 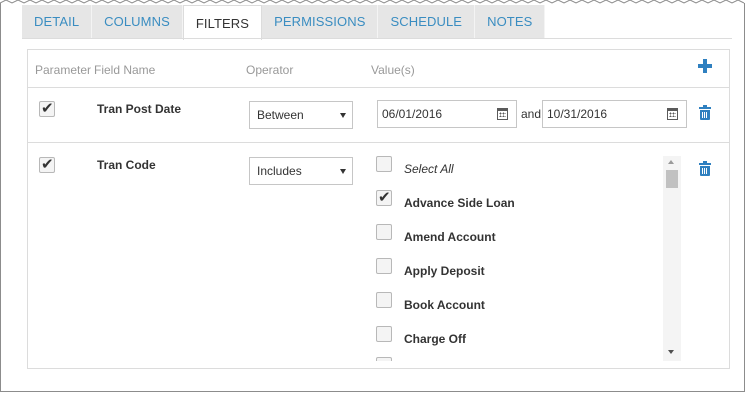 What do you see at coordinates (435, 339) in the screenshot?
I see `option-label: Charge Off` at bounding box center [435, 339].